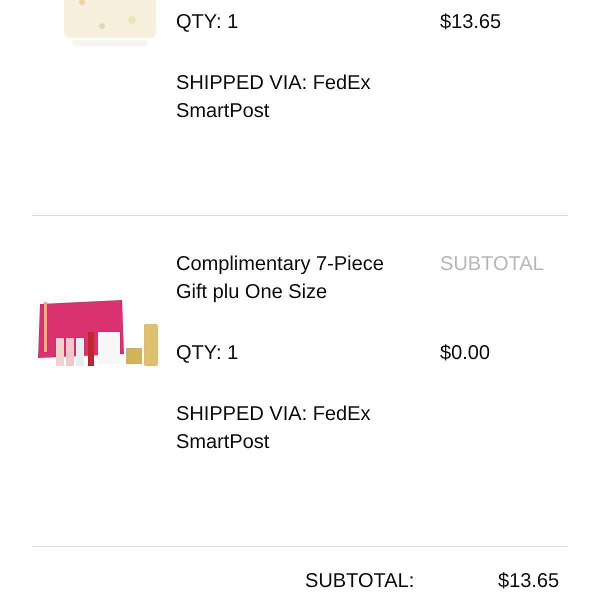  I want to click on price-text: $13.65, so click(471, 22).